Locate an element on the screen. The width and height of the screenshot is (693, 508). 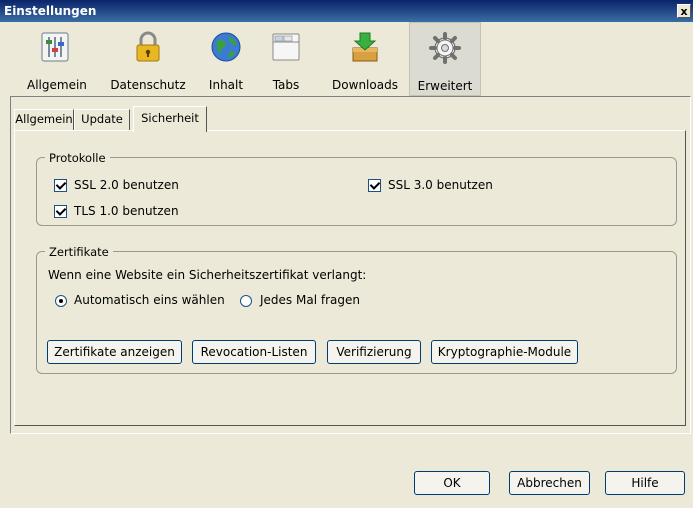
auto-select-radio is located at coordinates (61, 301).